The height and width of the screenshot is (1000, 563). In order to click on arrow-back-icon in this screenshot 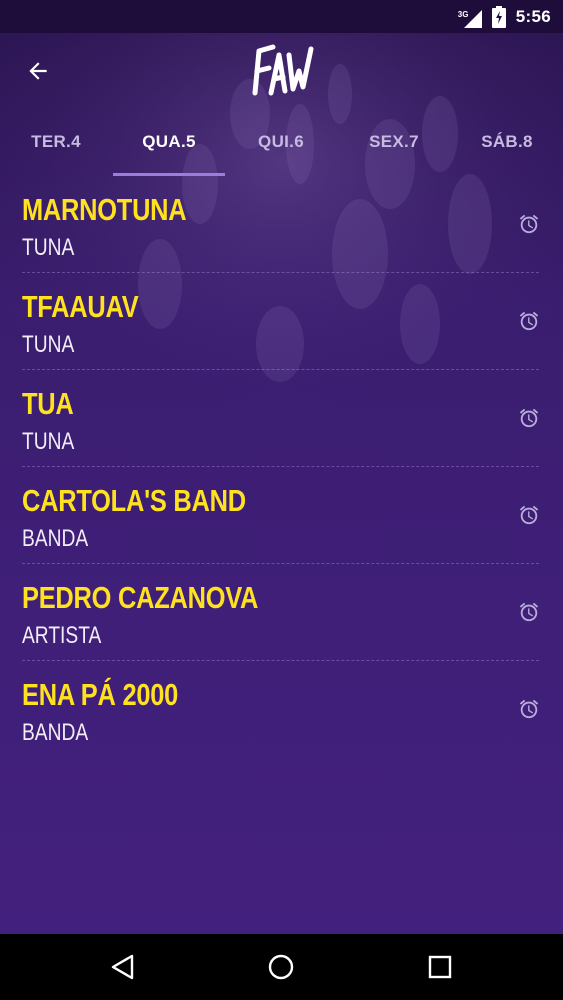, I will do `click(38, 71)`.